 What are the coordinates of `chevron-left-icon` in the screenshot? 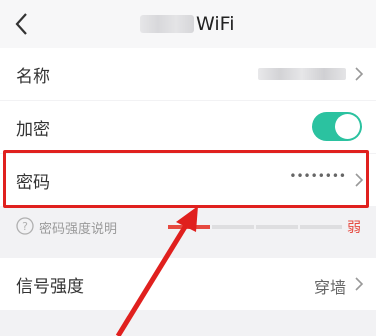 It's located at (22, 24).